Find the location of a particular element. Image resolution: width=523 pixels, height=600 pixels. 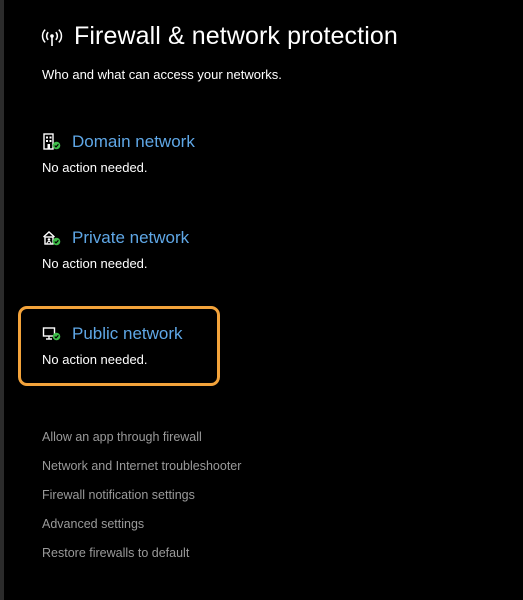

private-network-status: No action needed. is located at coordinates (95, 263).